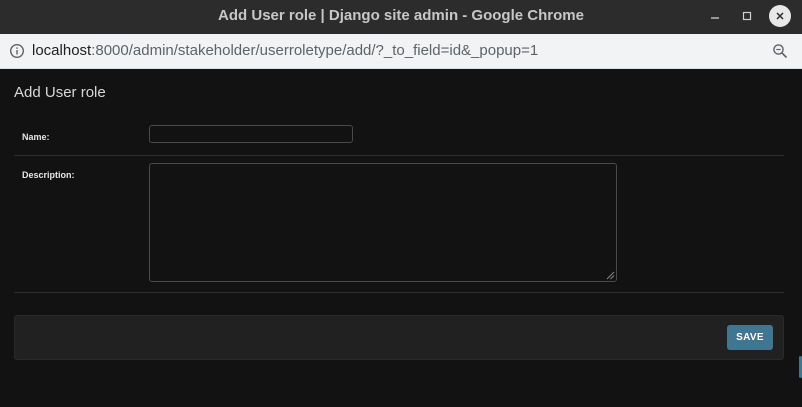  What do you see at coordinates (399, 135) in the screenshot?
I see `form-row-name: Name:` at bounding box center [399, 135].